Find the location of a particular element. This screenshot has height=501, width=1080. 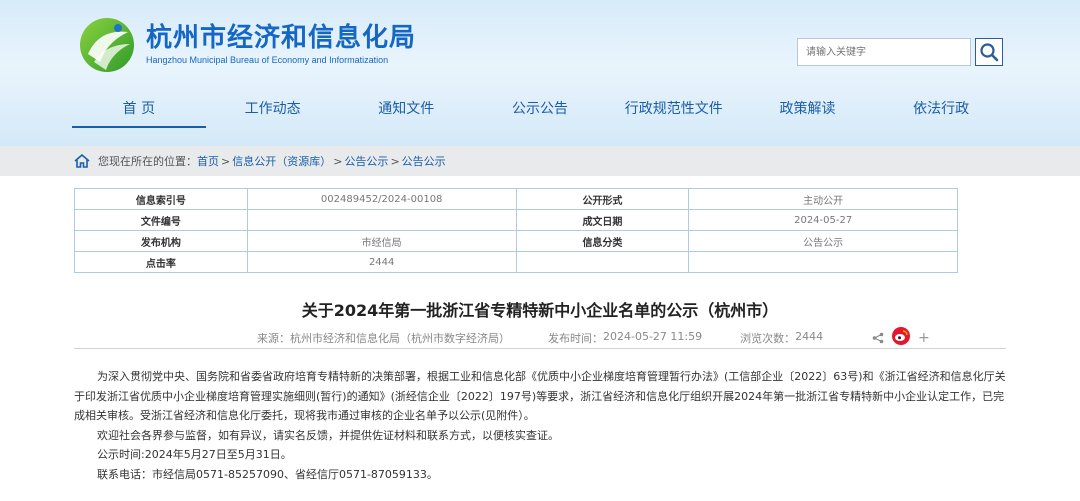

nav-home: 首 页 is located at coordinates (139, 110).